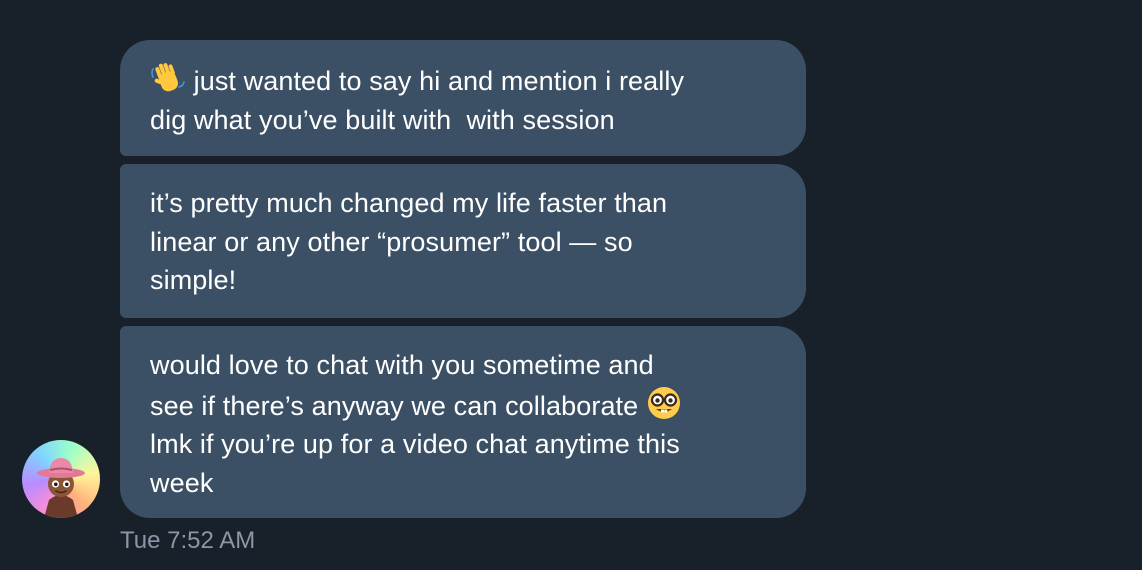 Image resolution: width=1142 pixels, height=570 pixels. What do you see at coordinates (391, 241) in the screenshot?
I see `message-line: linear or any other “prosumer” tool — so` at bounding box center [391, 241].